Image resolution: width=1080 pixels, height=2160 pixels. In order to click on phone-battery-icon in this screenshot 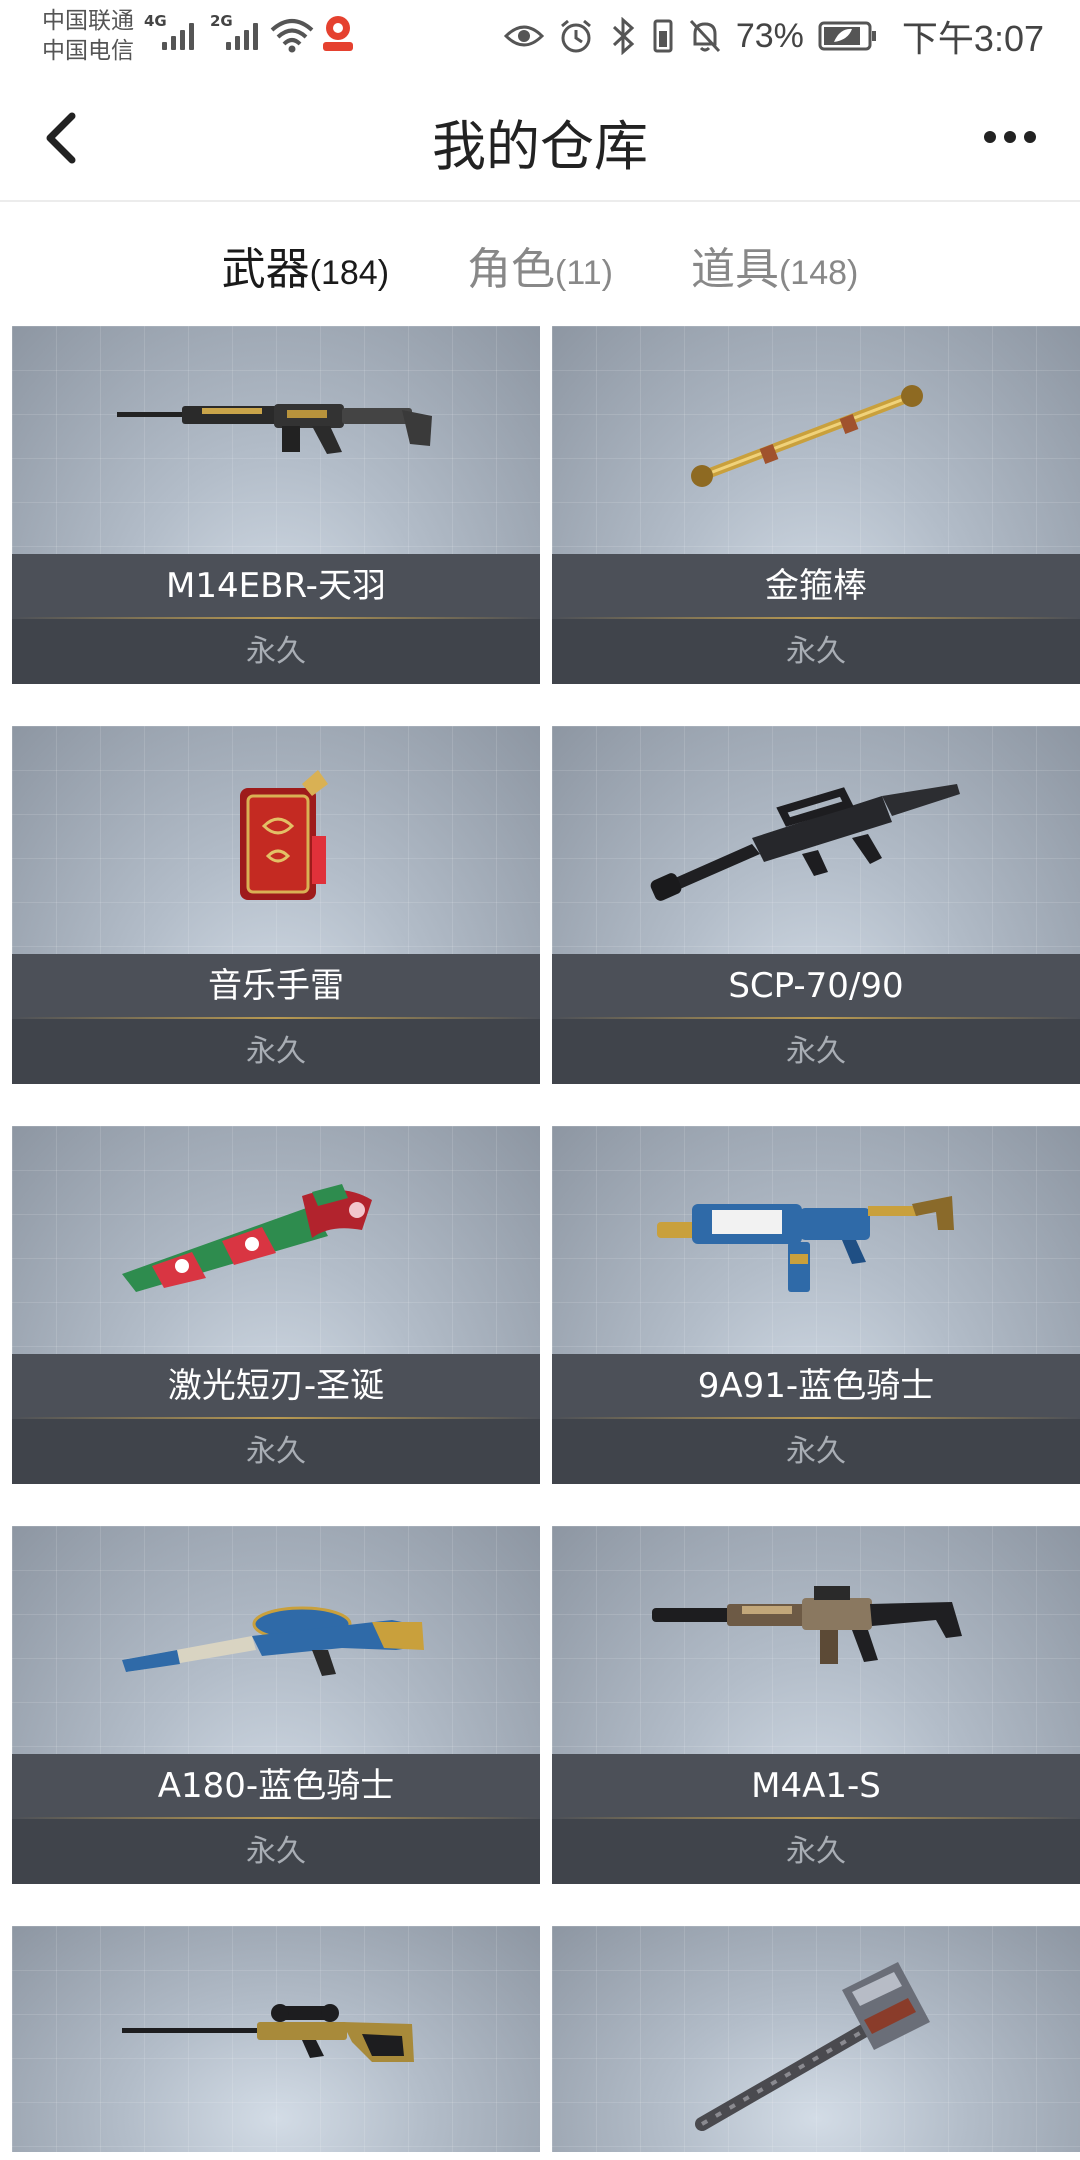, I will do `click(663, 36)`.